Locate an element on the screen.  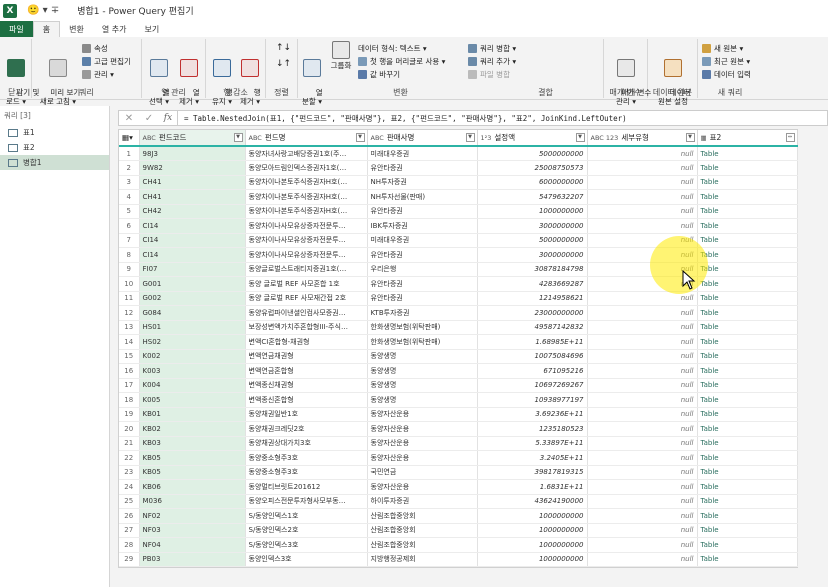
cell-fund-name: 동양인덱스3호 is located at coordinates (306, 559).